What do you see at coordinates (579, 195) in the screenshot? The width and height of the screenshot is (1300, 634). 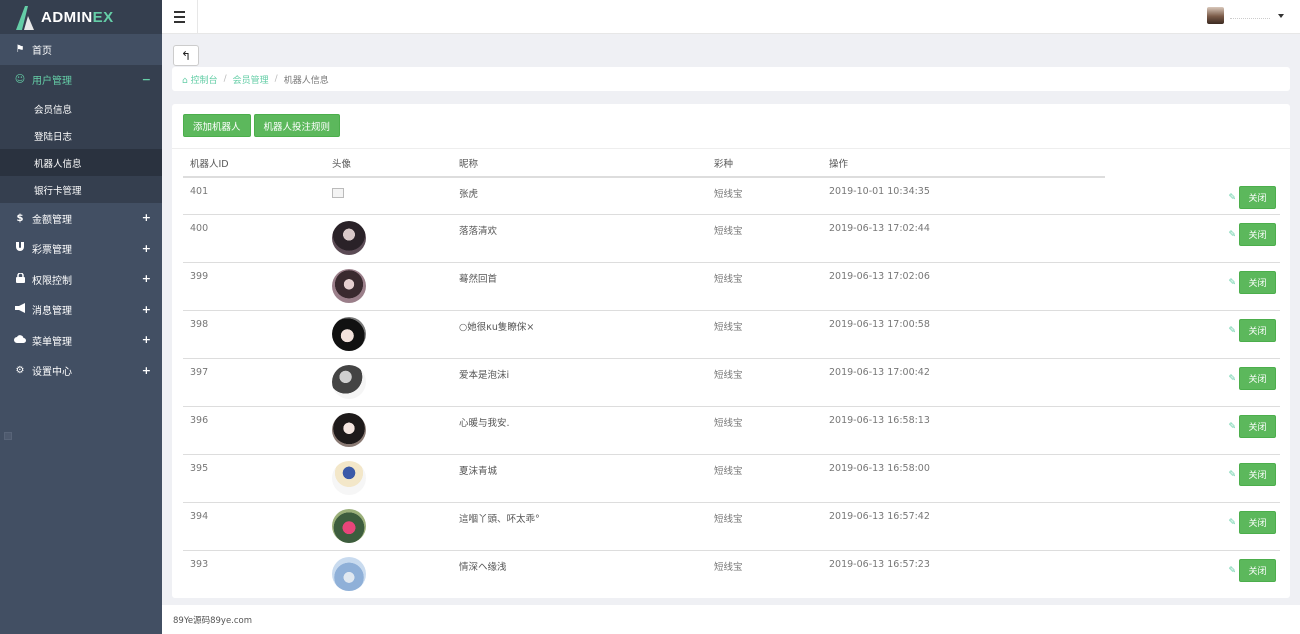 I see `robot-nickname: 张虎` at bounding box center [579, 195].